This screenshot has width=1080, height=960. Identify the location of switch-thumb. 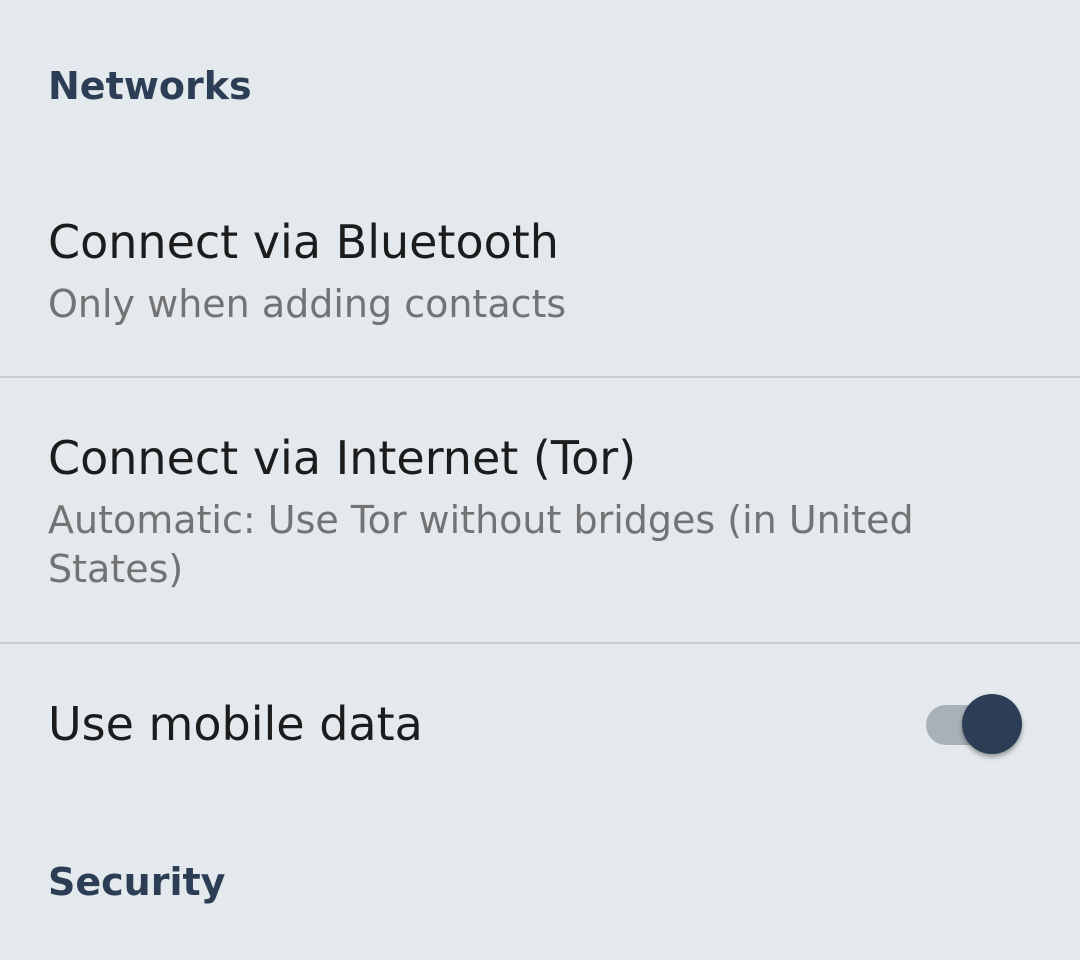
(992, 724).